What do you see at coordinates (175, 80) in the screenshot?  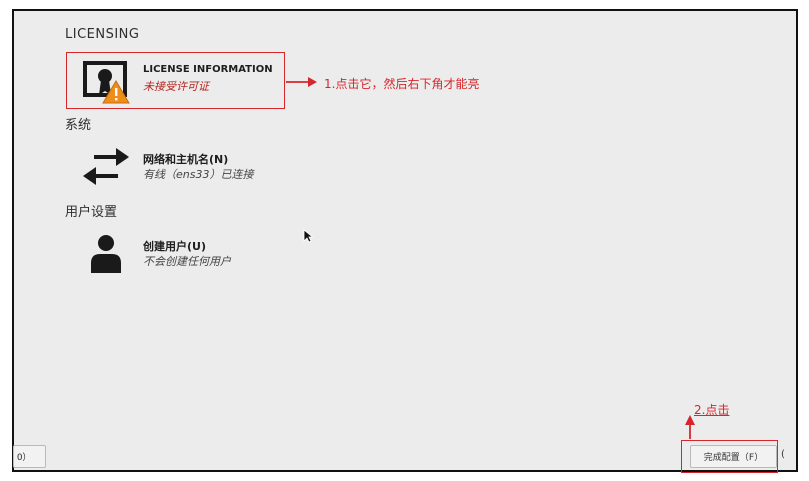 I see `annotation-highlight-license` at bounding box center [175, 80].